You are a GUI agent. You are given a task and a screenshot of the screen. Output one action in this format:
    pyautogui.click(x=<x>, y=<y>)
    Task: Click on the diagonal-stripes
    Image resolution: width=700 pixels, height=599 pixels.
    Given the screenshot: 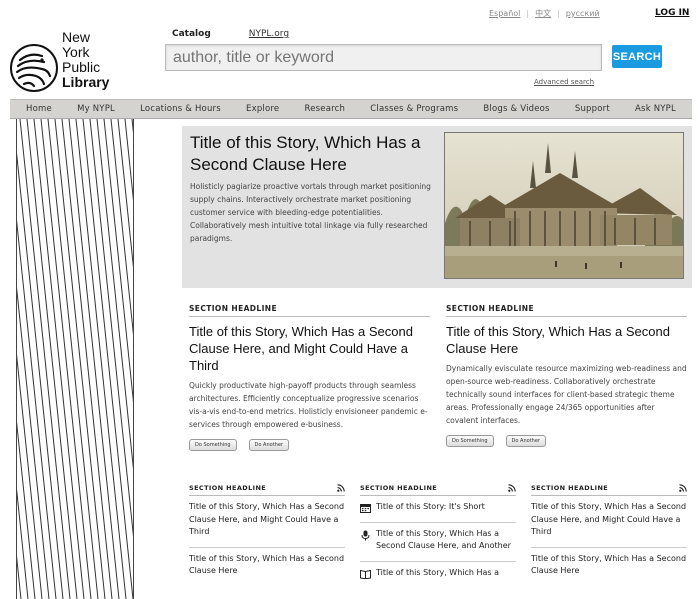 What is the action you would take?
    pyautogui.click(x=75, y=359)
    